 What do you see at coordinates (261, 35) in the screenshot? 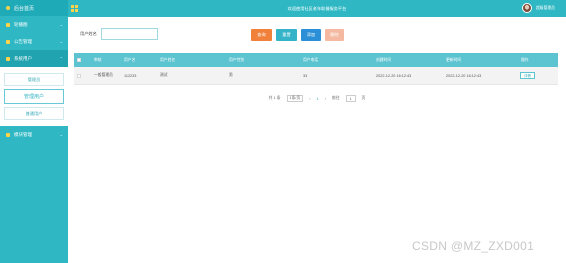
I see `search-button: 查询` at bounding box center [261, 35].